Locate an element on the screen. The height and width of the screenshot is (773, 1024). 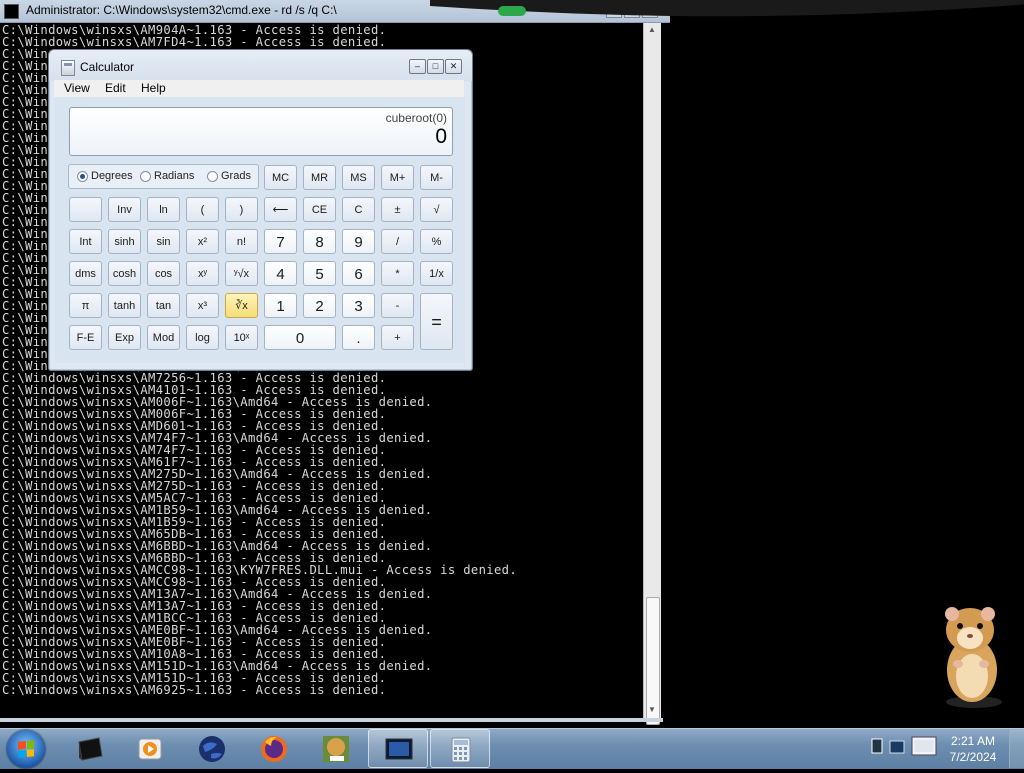
taskbar-monitor is located at coordinates (398, 748).